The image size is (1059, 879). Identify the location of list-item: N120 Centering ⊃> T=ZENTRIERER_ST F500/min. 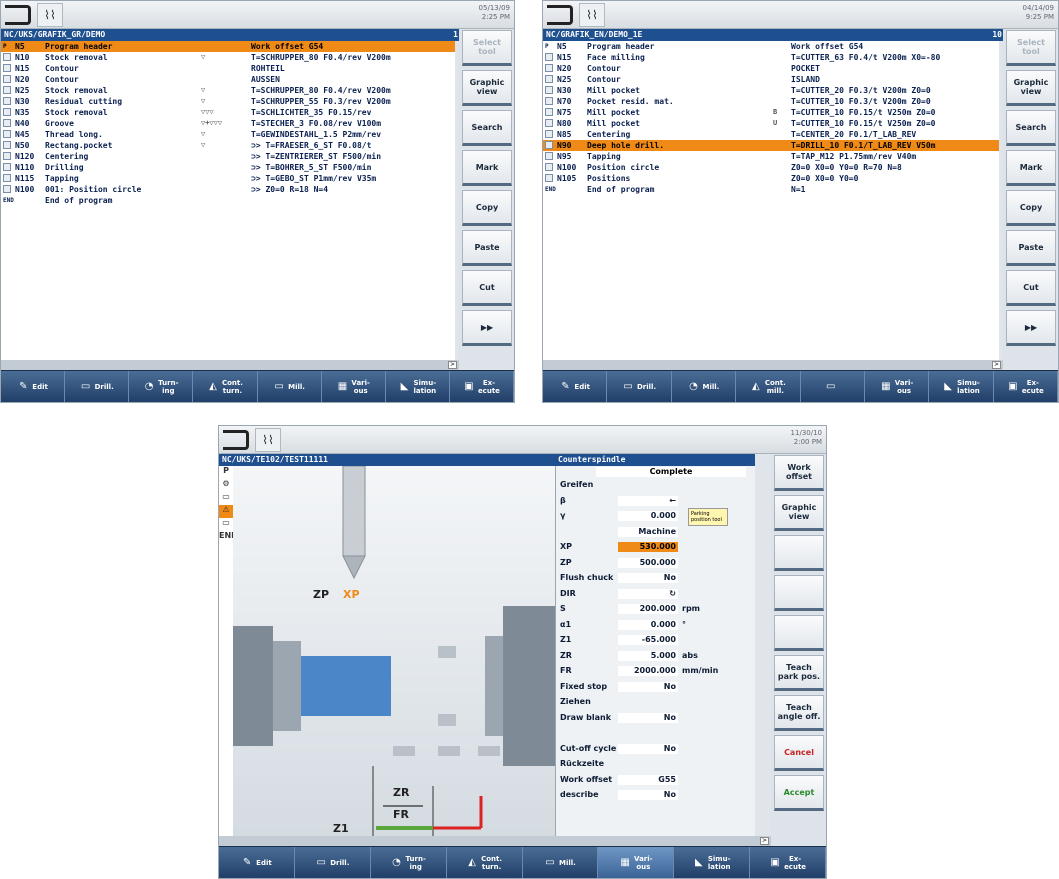
(228, 156).